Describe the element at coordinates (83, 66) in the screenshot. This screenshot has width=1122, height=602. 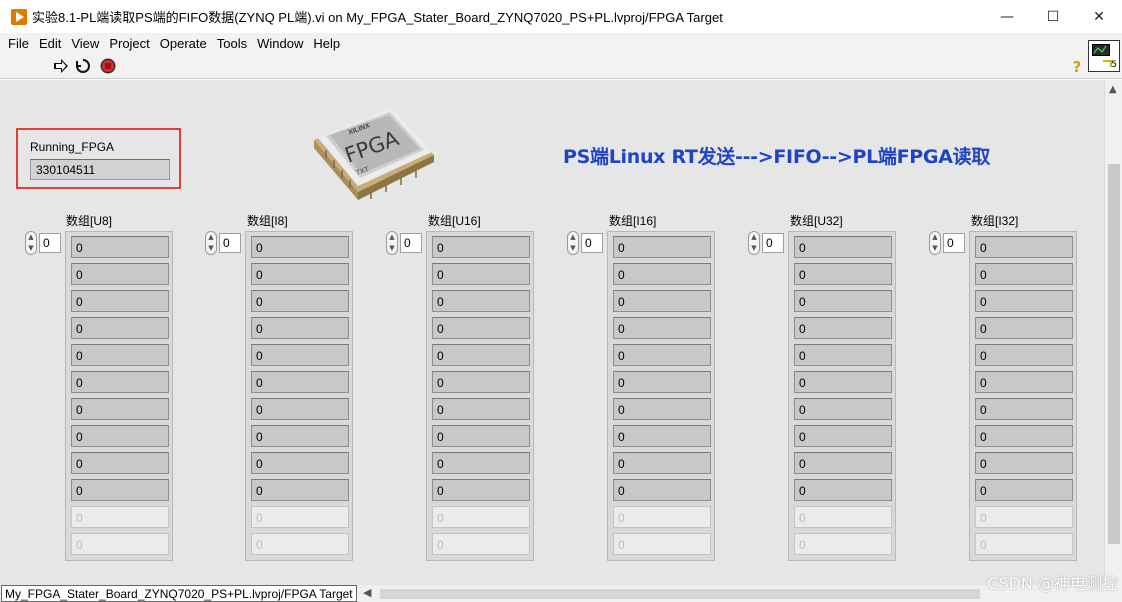
I see `run-continuously-icon` at that location.